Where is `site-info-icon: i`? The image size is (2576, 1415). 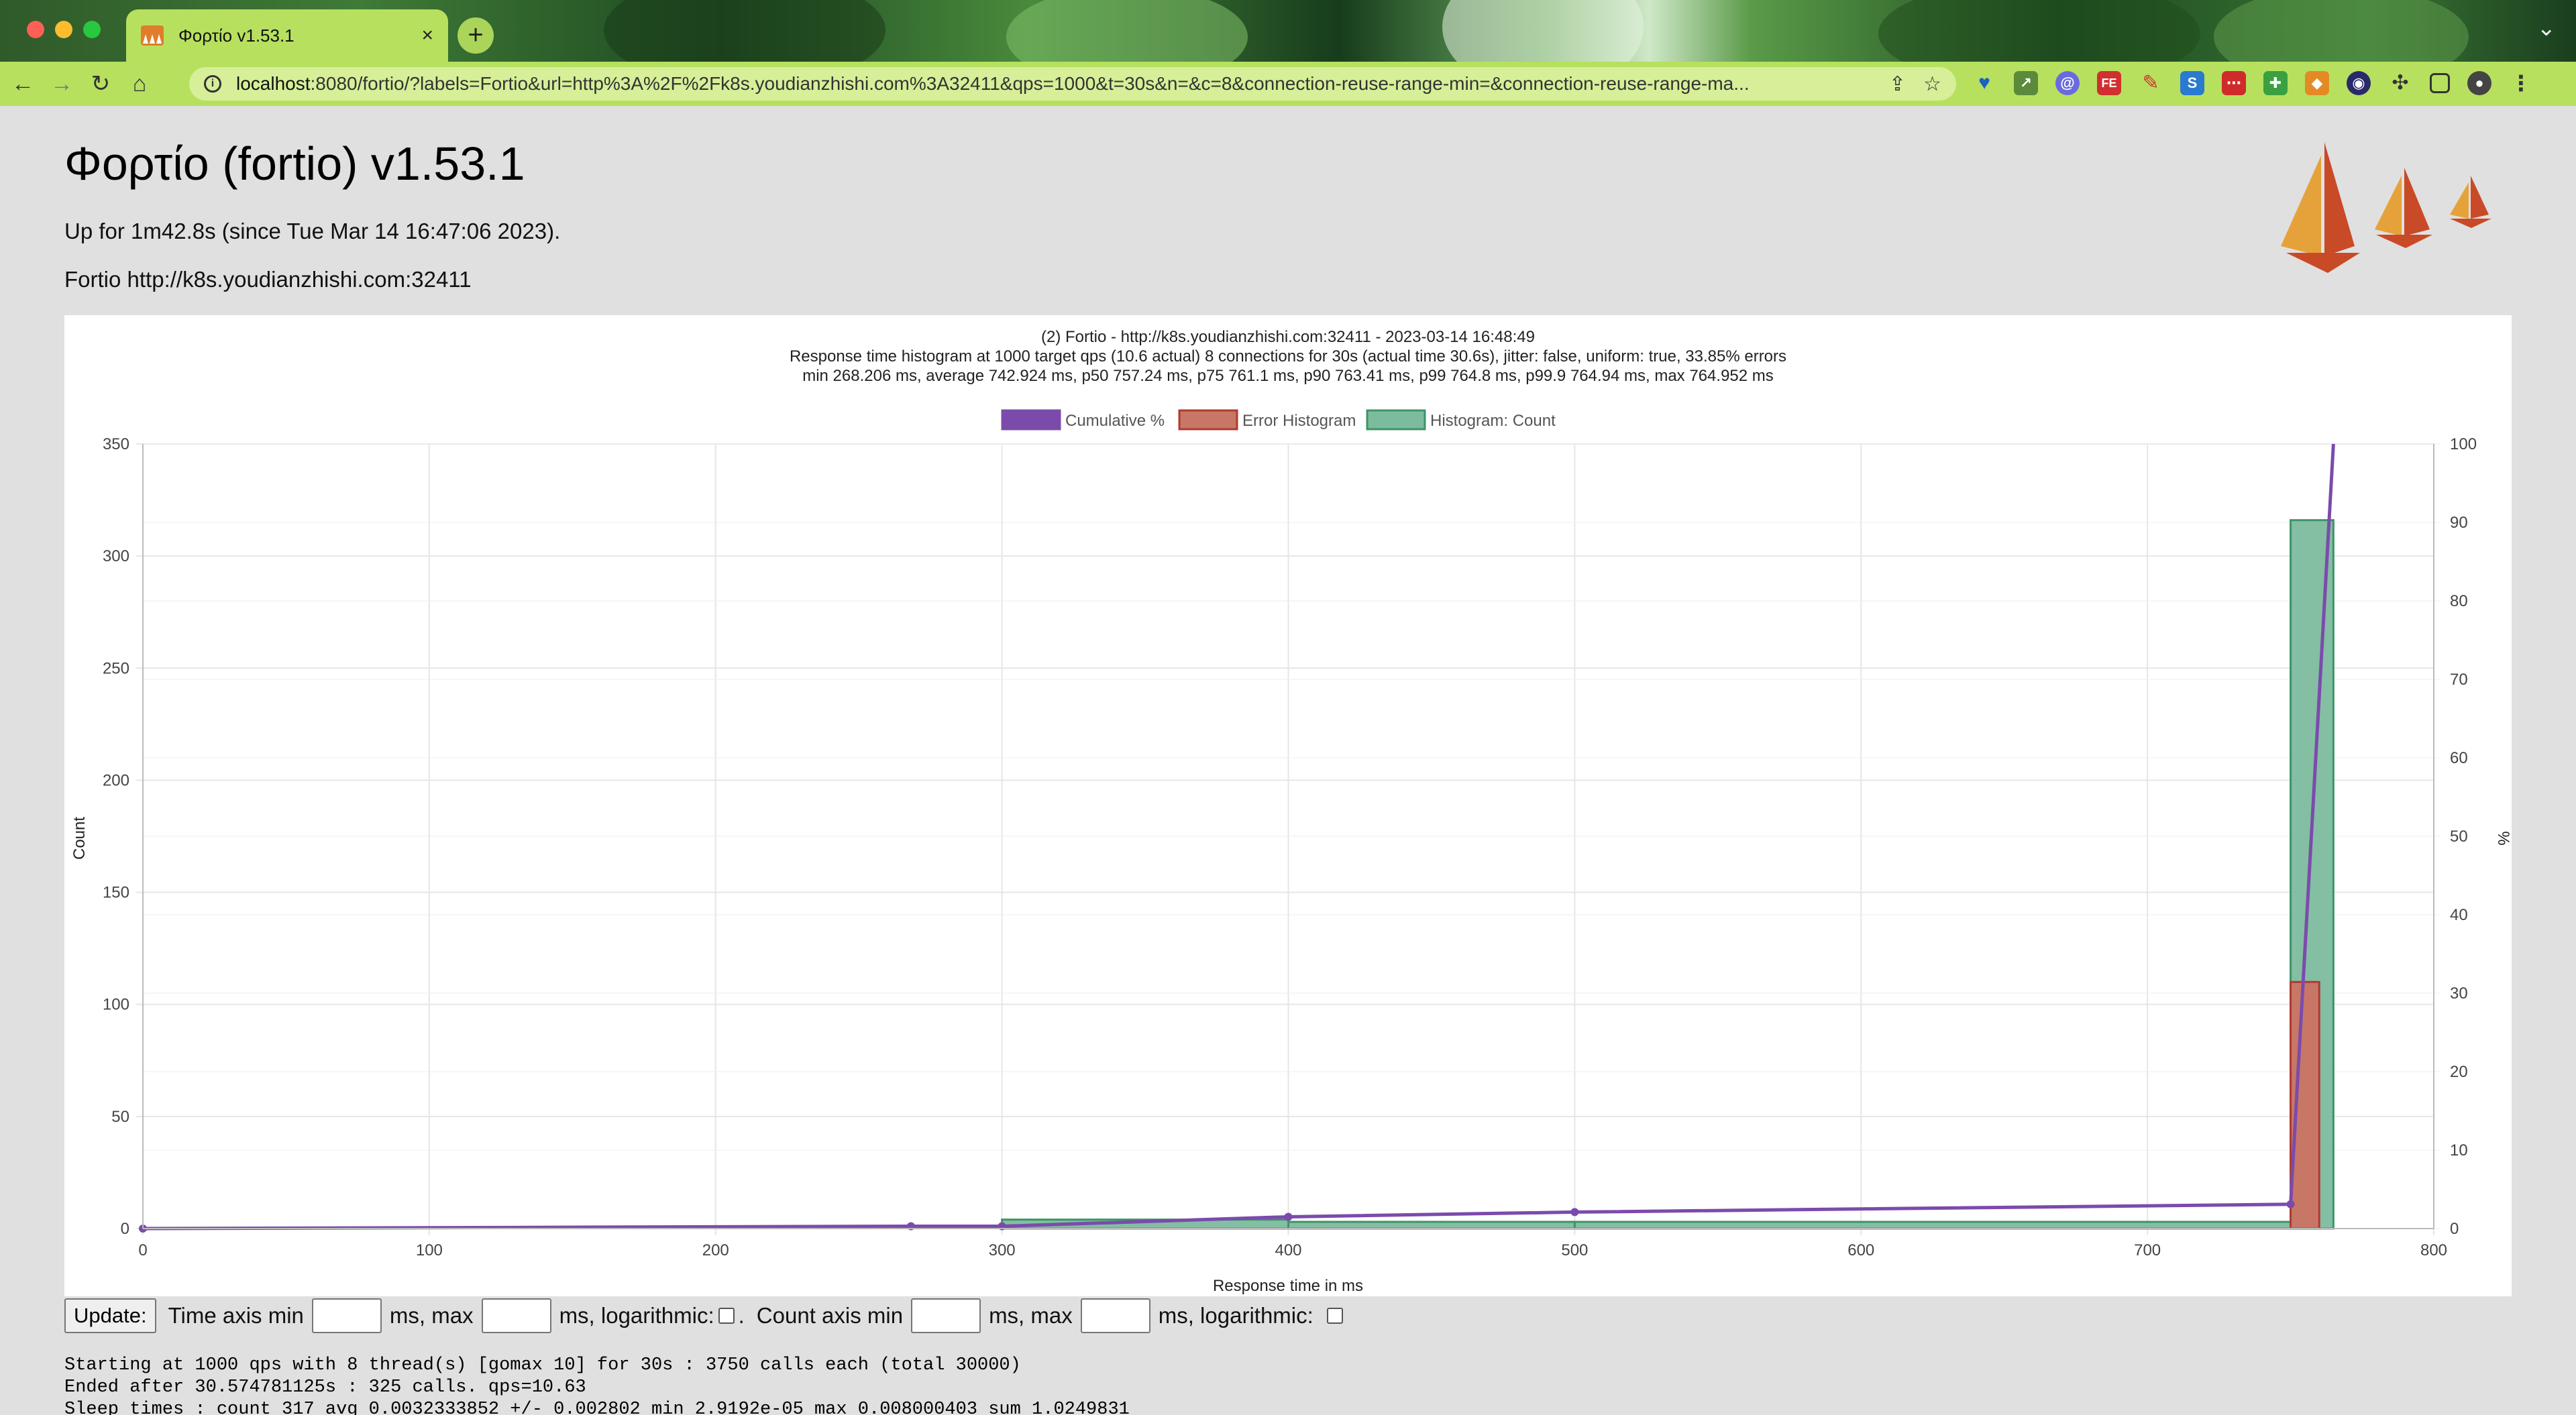 site-info-icon: i is located at coordinates (212, 84).